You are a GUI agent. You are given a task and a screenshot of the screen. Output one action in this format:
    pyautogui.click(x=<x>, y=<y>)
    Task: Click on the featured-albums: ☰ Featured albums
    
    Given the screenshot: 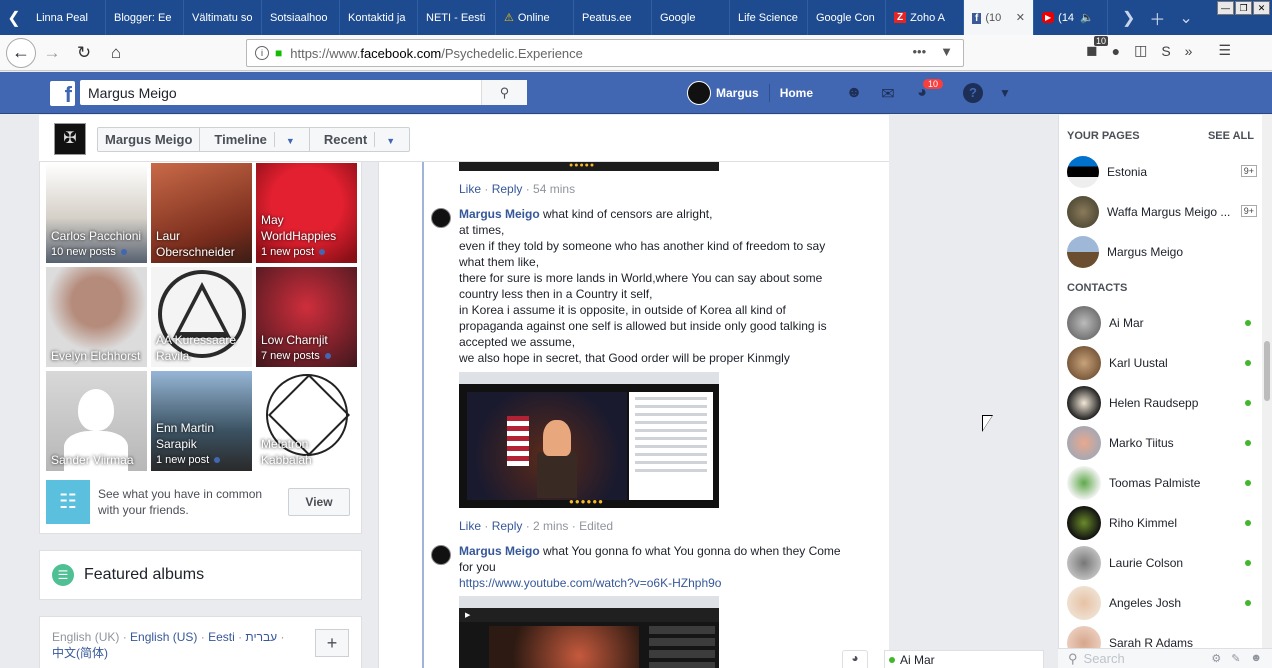 What is the action you would take?
    pyautogui.click(x=200, y=575)
    